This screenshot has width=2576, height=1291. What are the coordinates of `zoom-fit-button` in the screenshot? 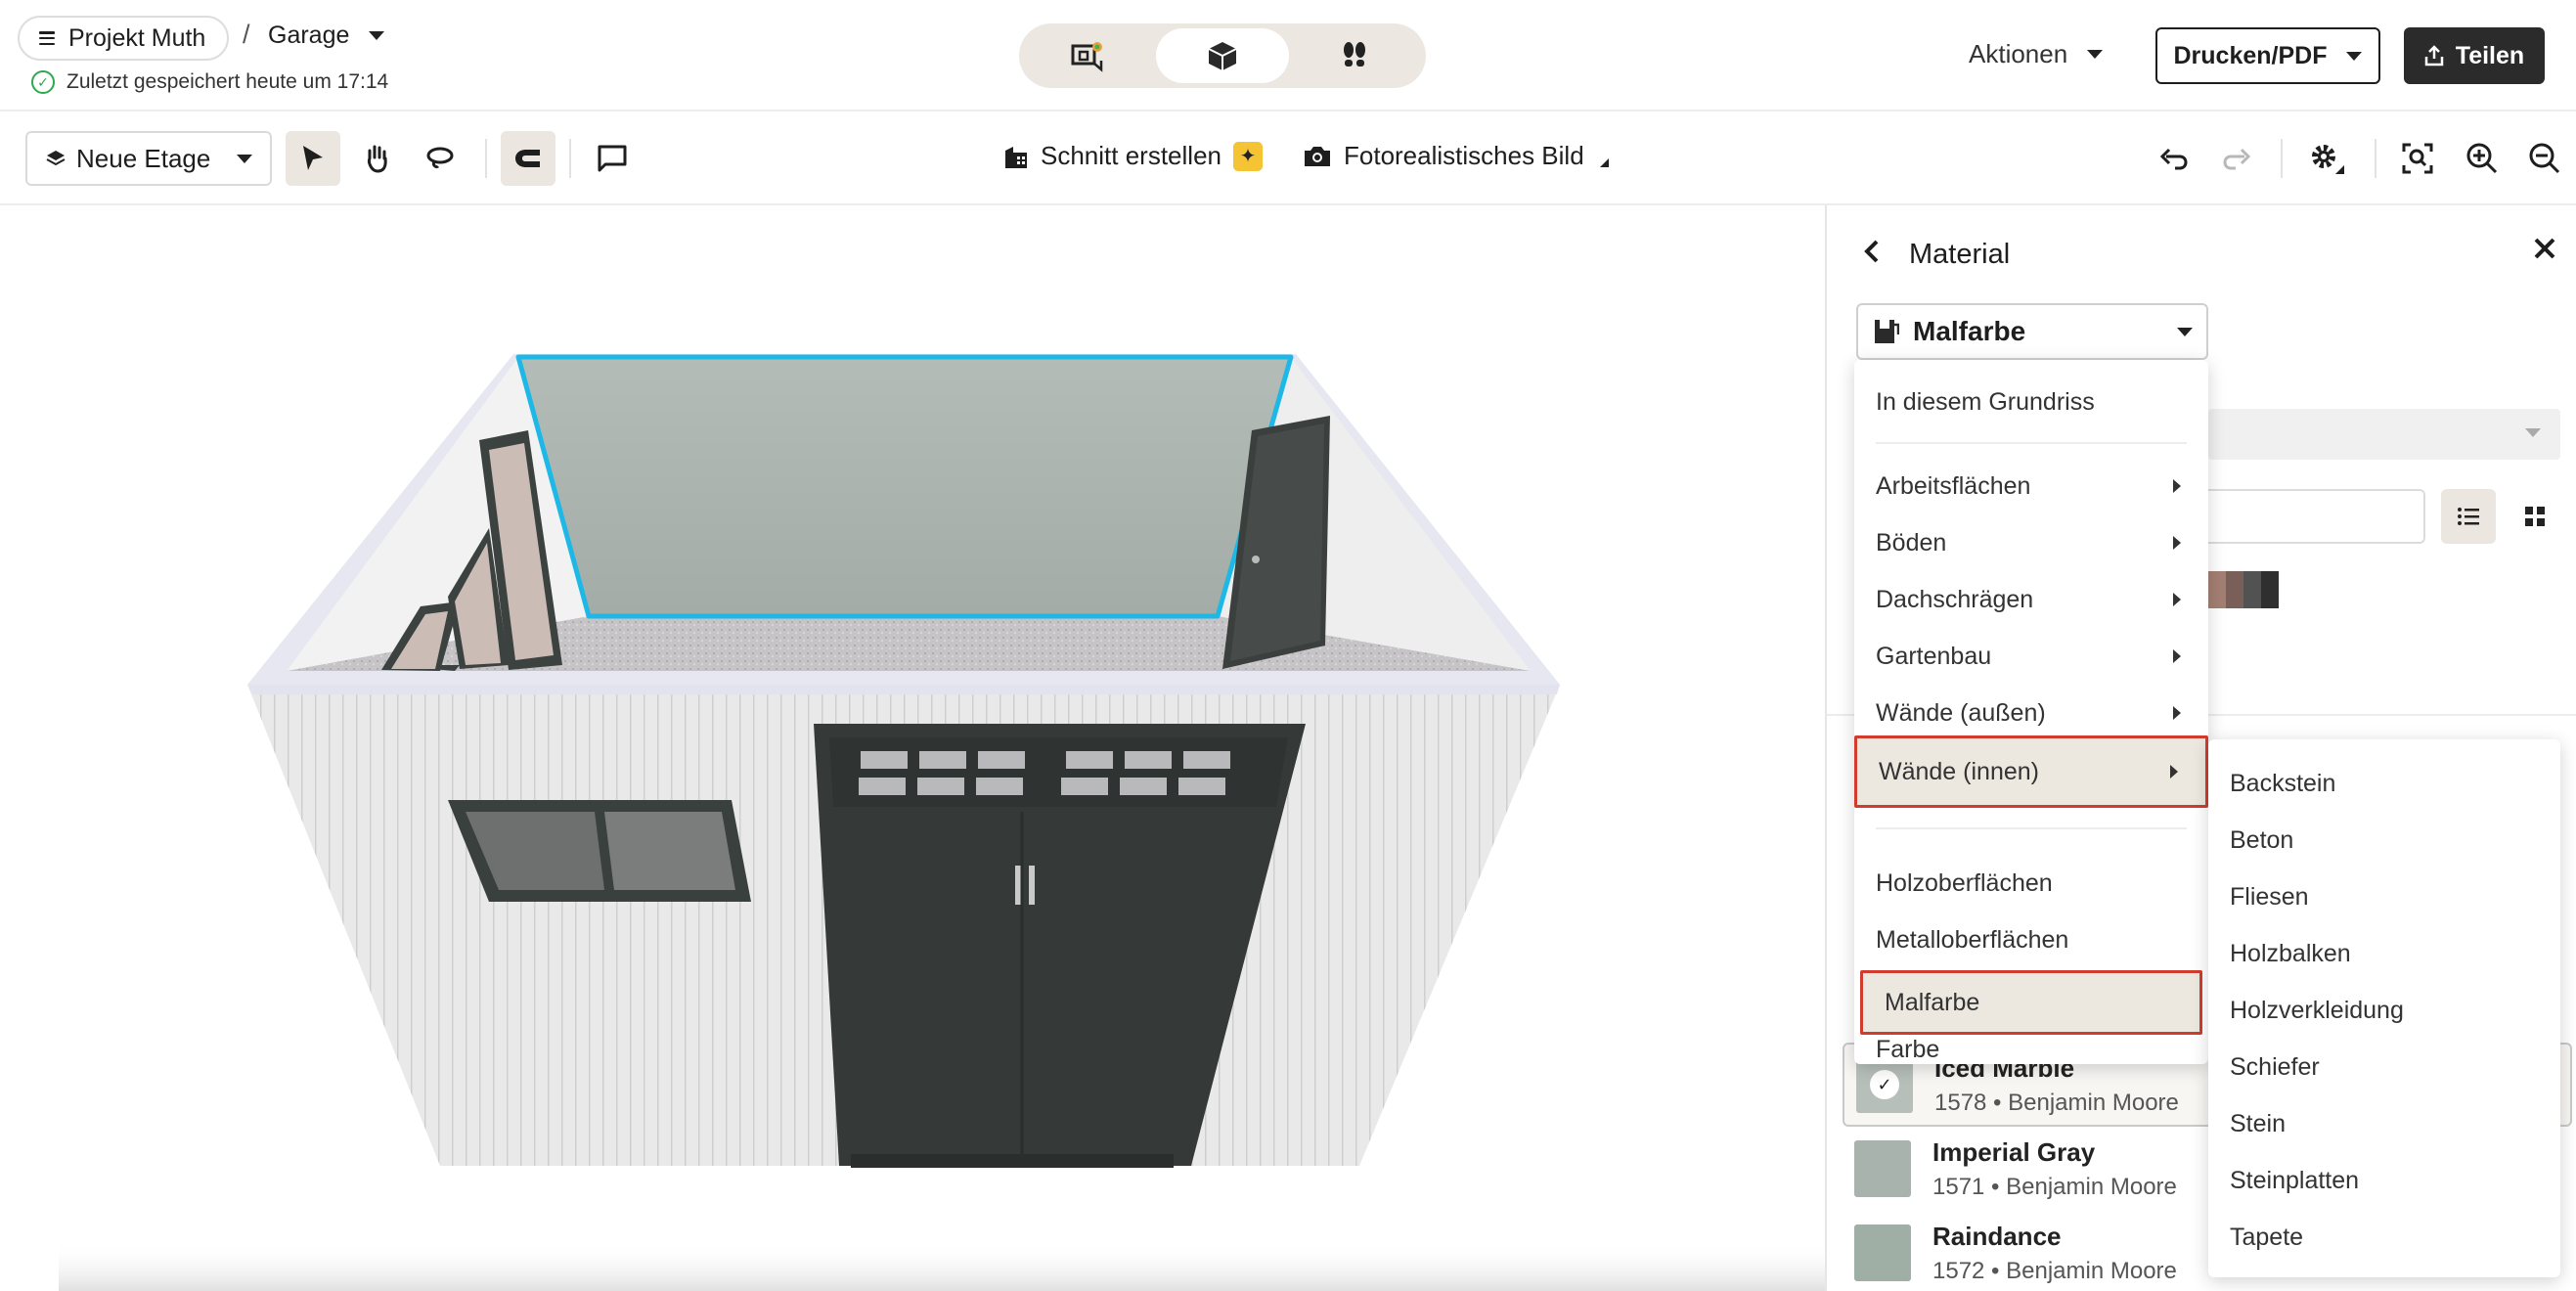 It's located at (2417, 158).